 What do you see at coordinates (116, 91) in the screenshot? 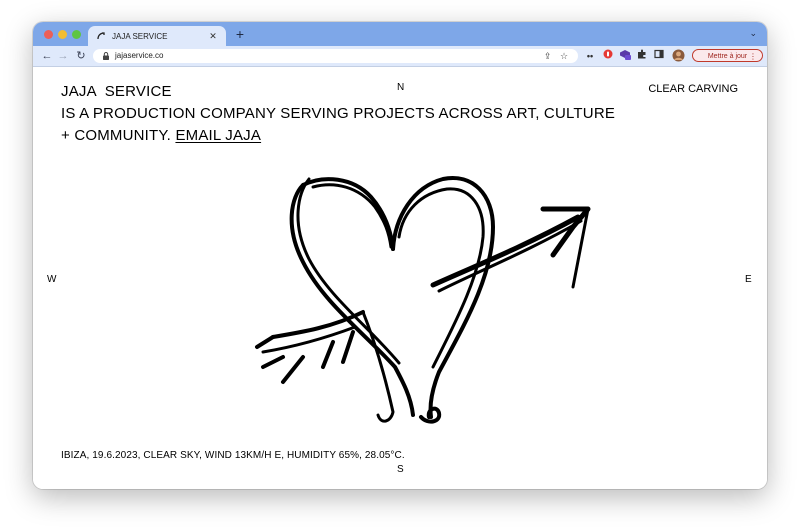
I see `brand-name: JAJA SERVICE` at bounding box center [116, 91].